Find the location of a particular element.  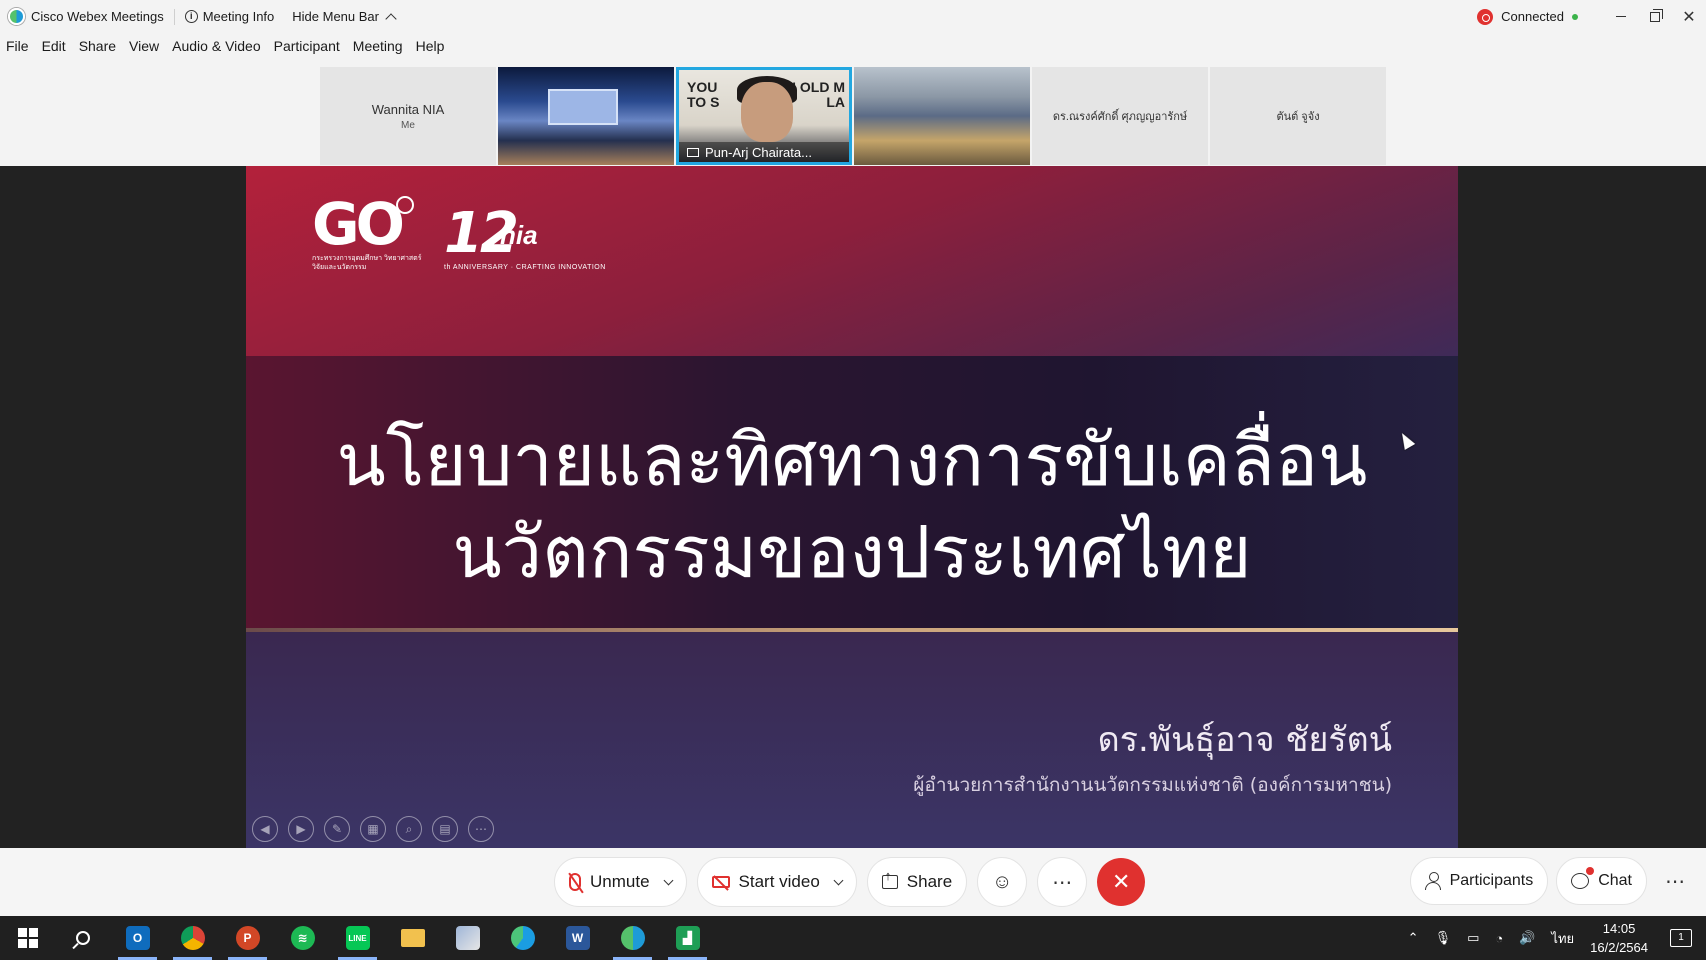

taskbar-app-green: ▟ is located at coordinates (687, 938).